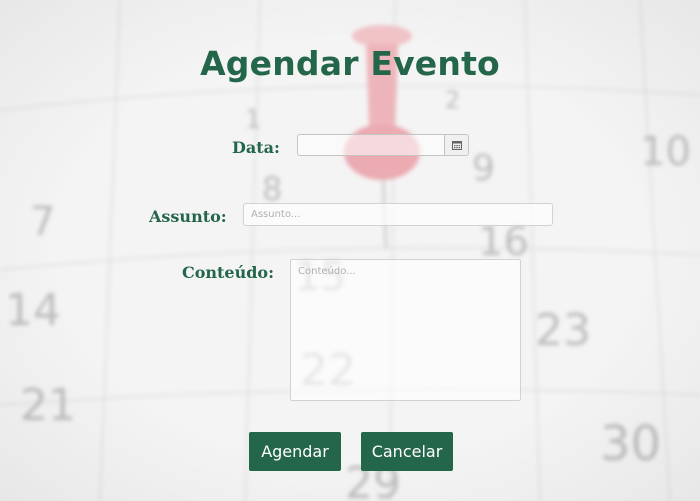 The image size is (700, 501). Describe the element at coordinates (407, 451) in the screenshot. I see `cancel-button: Cancelar` at that location.